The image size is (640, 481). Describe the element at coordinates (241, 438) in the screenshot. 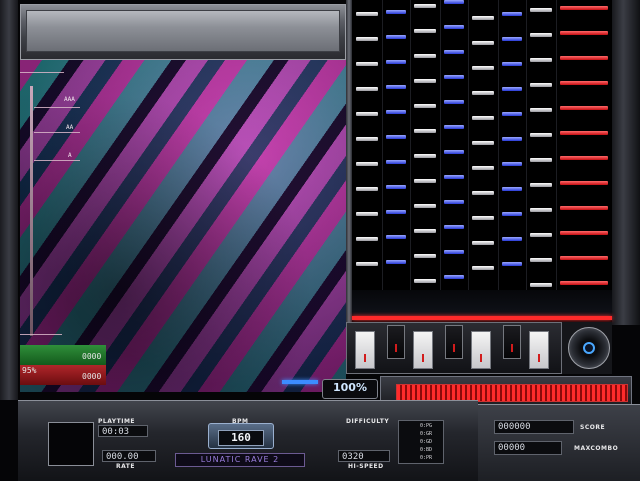

I see `bpm-value: 160` at that location.